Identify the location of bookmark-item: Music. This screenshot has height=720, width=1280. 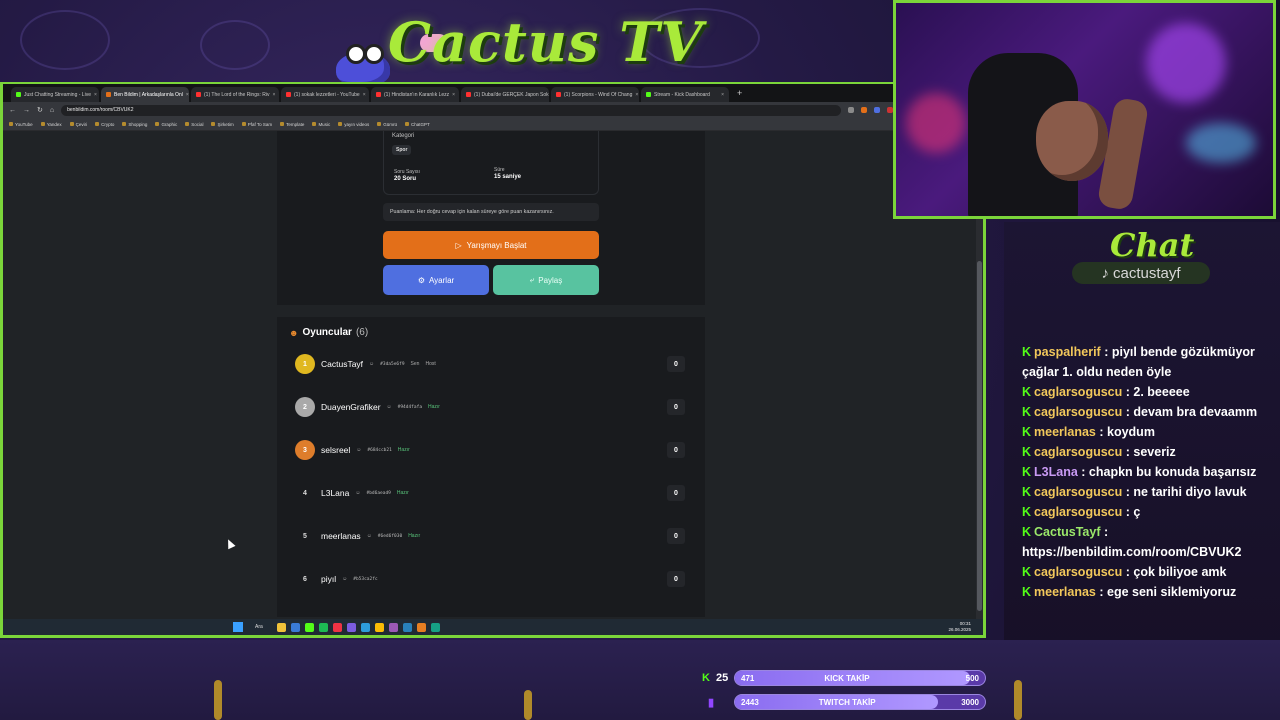
(321, 124).